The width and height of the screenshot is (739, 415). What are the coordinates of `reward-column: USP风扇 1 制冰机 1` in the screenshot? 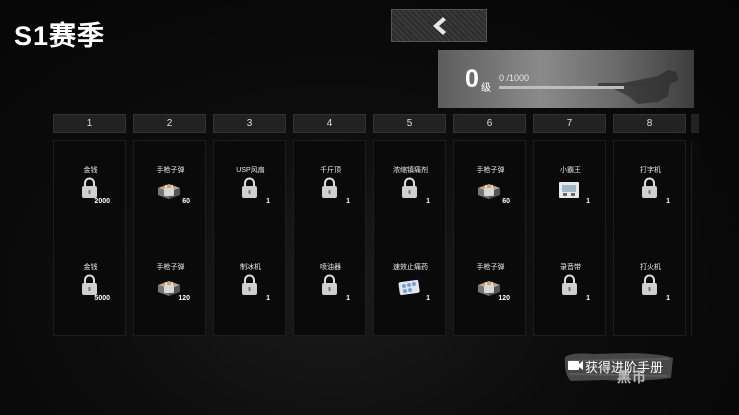 It's located at (249, 238).